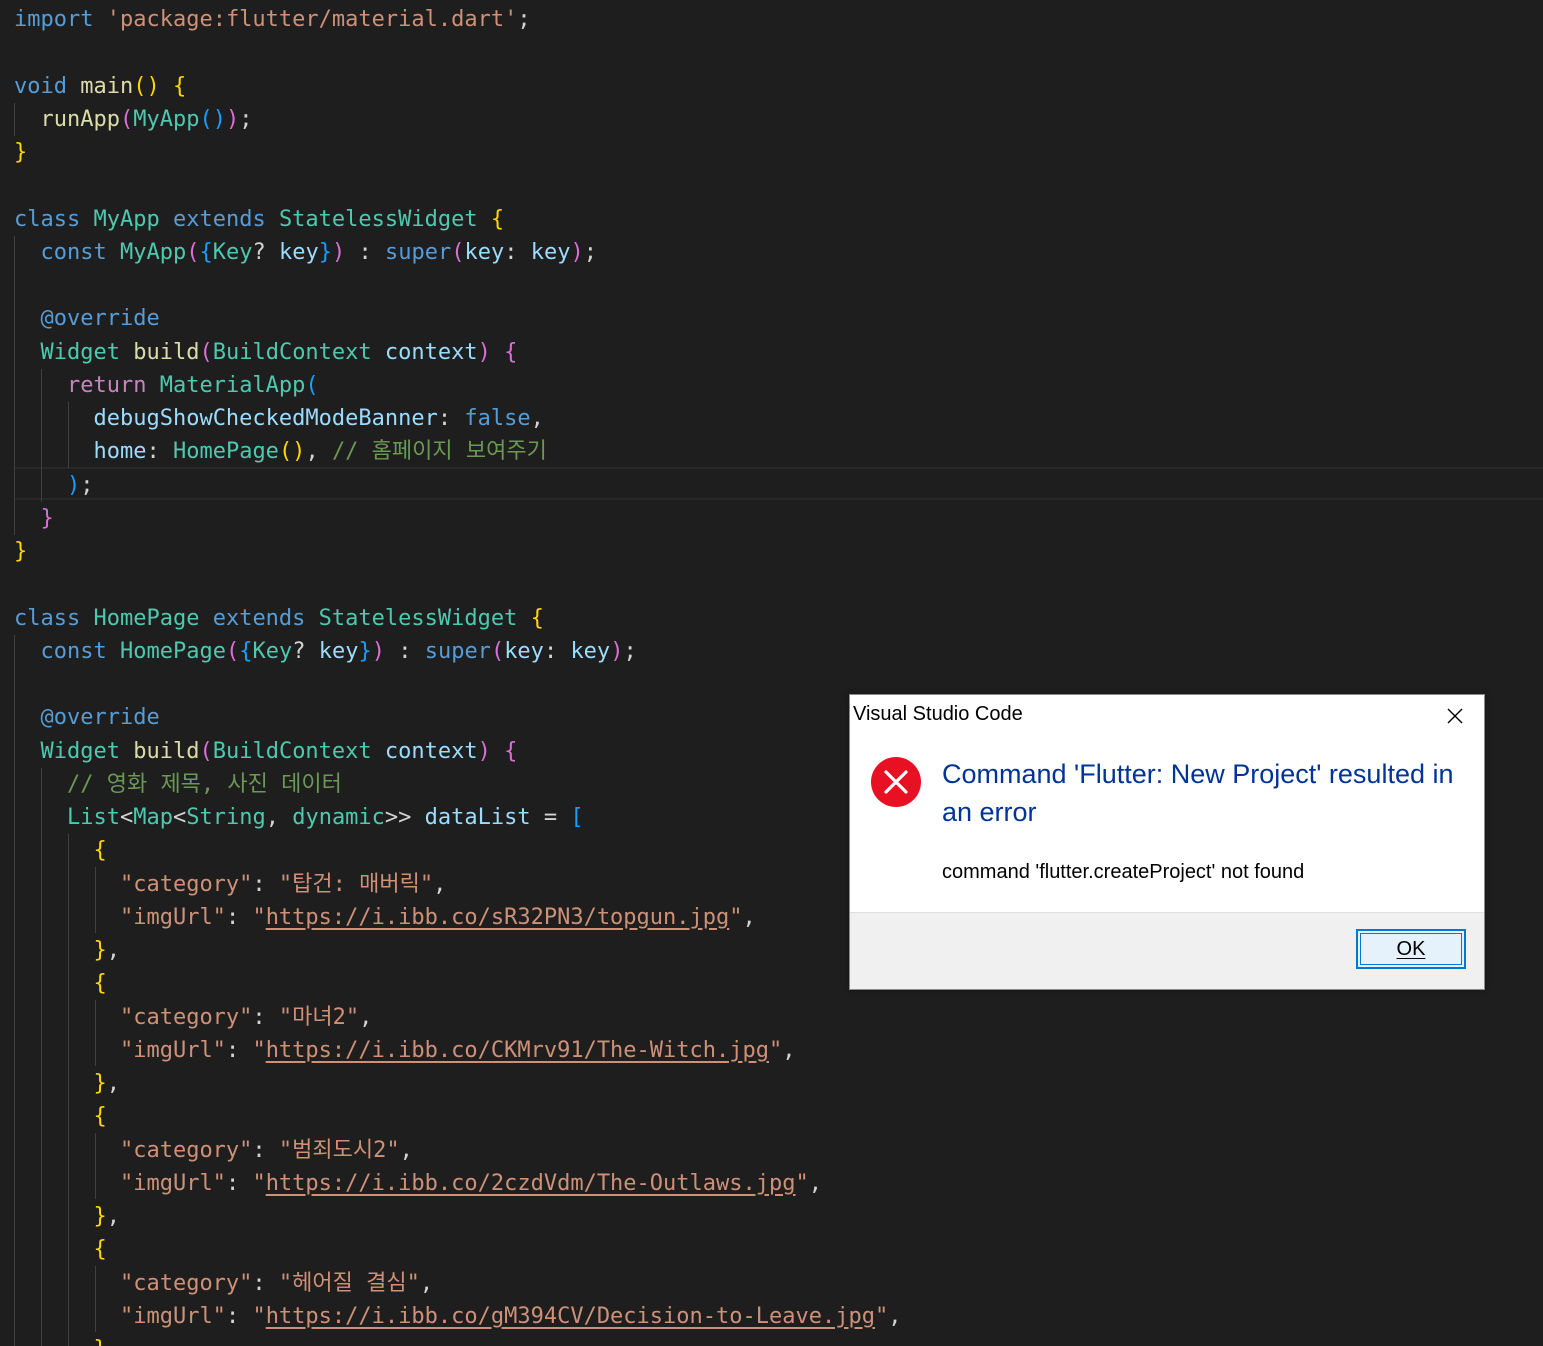  Describe the element at coordinates (338, 817) in the screenshot. I see `code-token: dynamic` at that location.